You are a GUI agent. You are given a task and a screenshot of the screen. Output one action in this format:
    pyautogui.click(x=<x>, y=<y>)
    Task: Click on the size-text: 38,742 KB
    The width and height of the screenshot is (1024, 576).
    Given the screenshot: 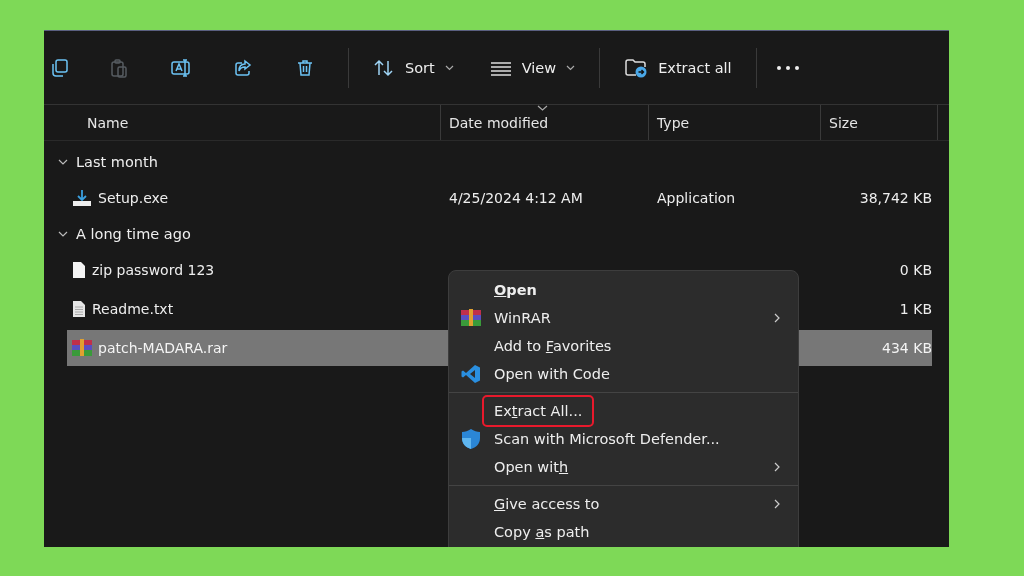 What is the action you would take?
    pyautogui.click(x=895, y=198)
    